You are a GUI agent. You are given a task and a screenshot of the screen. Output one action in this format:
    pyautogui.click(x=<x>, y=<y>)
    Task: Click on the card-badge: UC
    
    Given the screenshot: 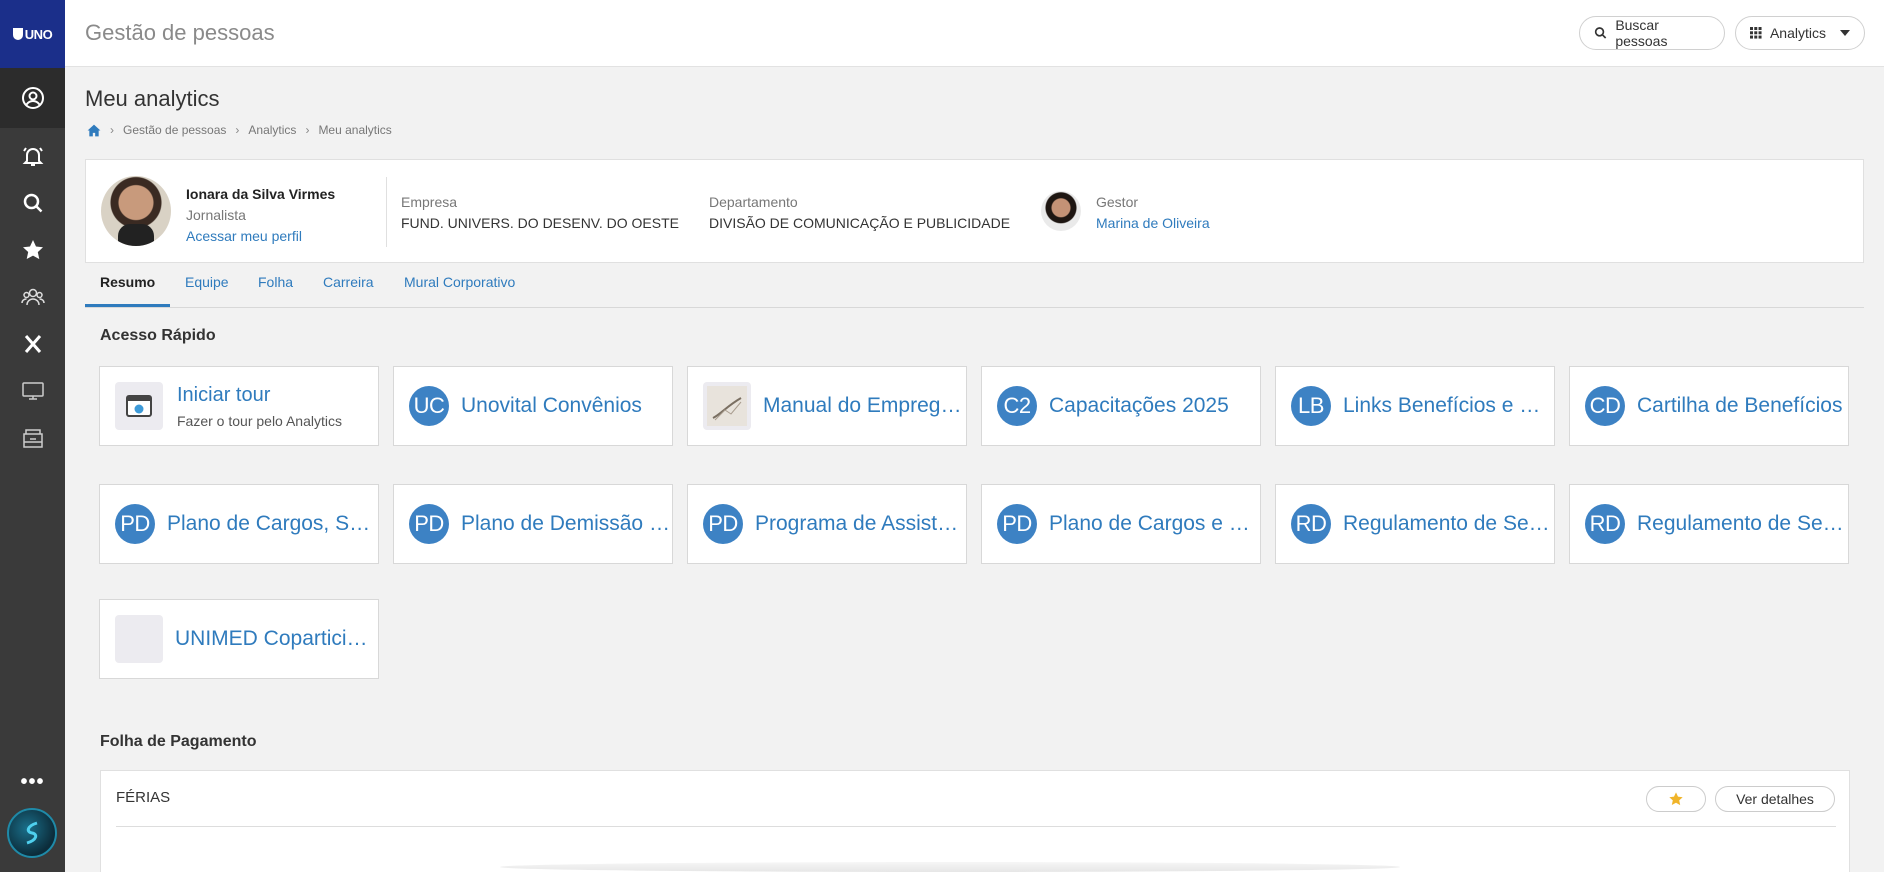 What is the action you would take?
    pyautogui.click(x=429, y=406)
    